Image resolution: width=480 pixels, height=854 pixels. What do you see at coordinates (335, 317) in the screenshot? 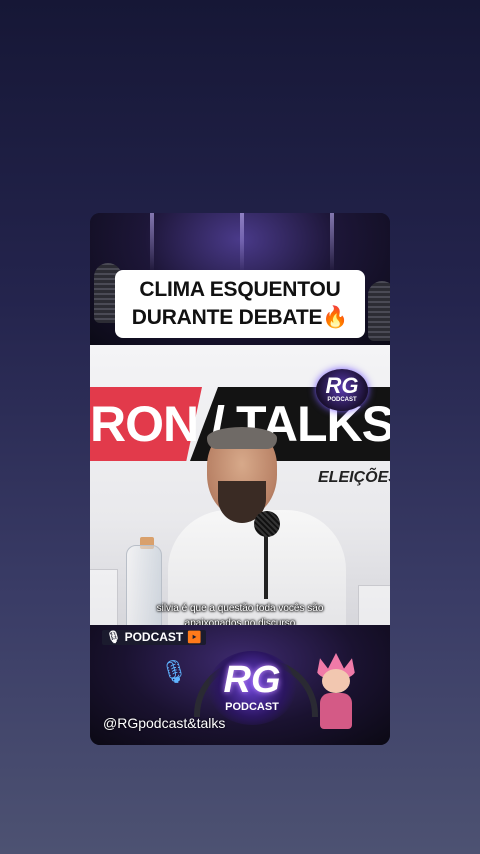
I see `fire-icon: 🔥` at bounding box center [335, 317].